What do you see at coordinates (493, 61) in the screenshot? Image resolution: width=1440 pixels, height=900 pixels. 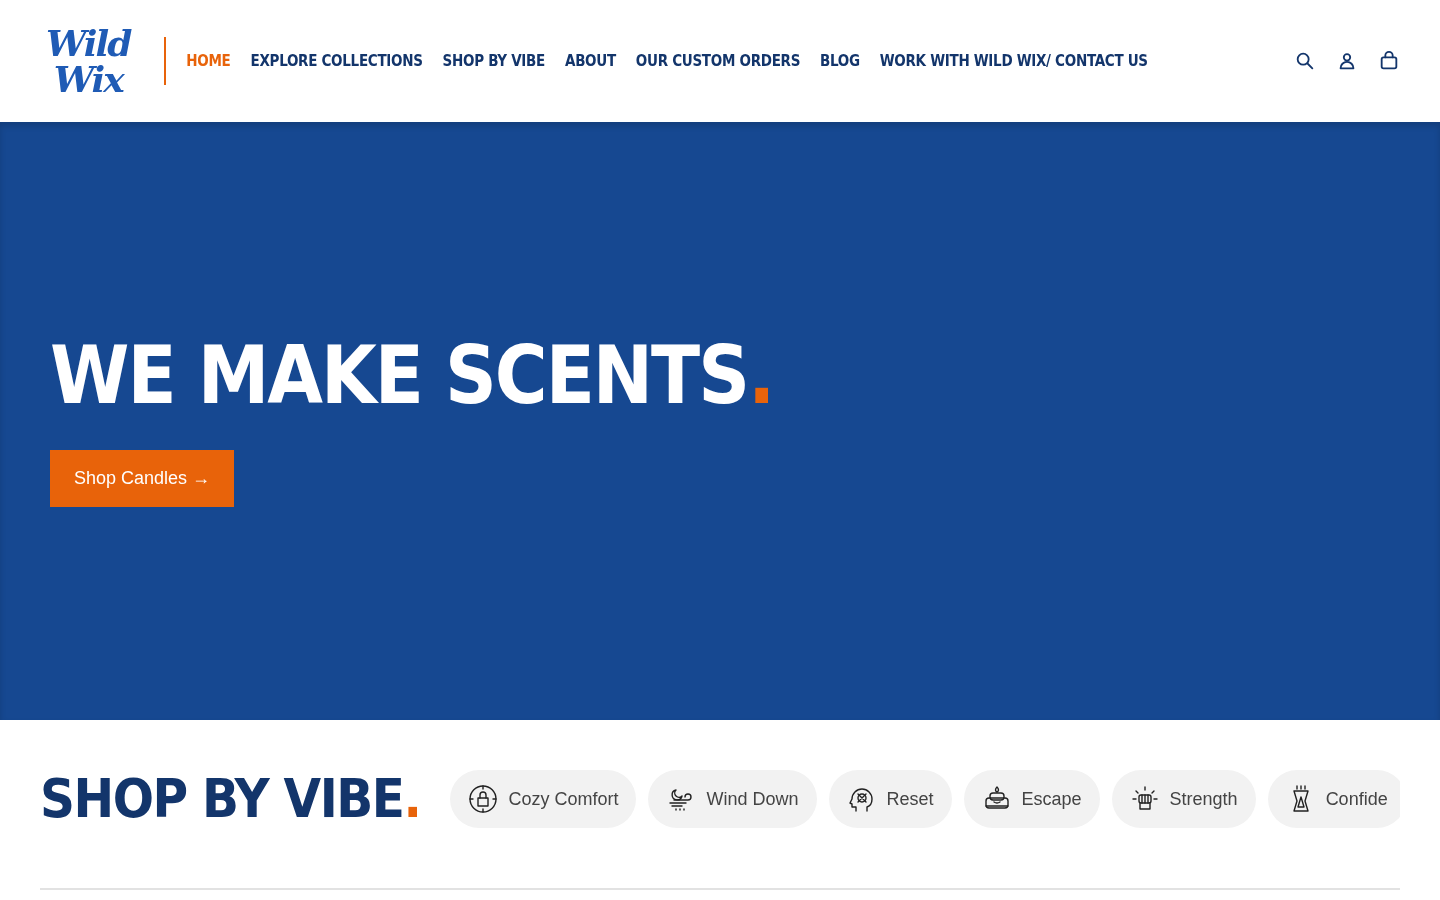 I see `nav-link: SHOP BY VIBE` at bounding box center [493, 61].